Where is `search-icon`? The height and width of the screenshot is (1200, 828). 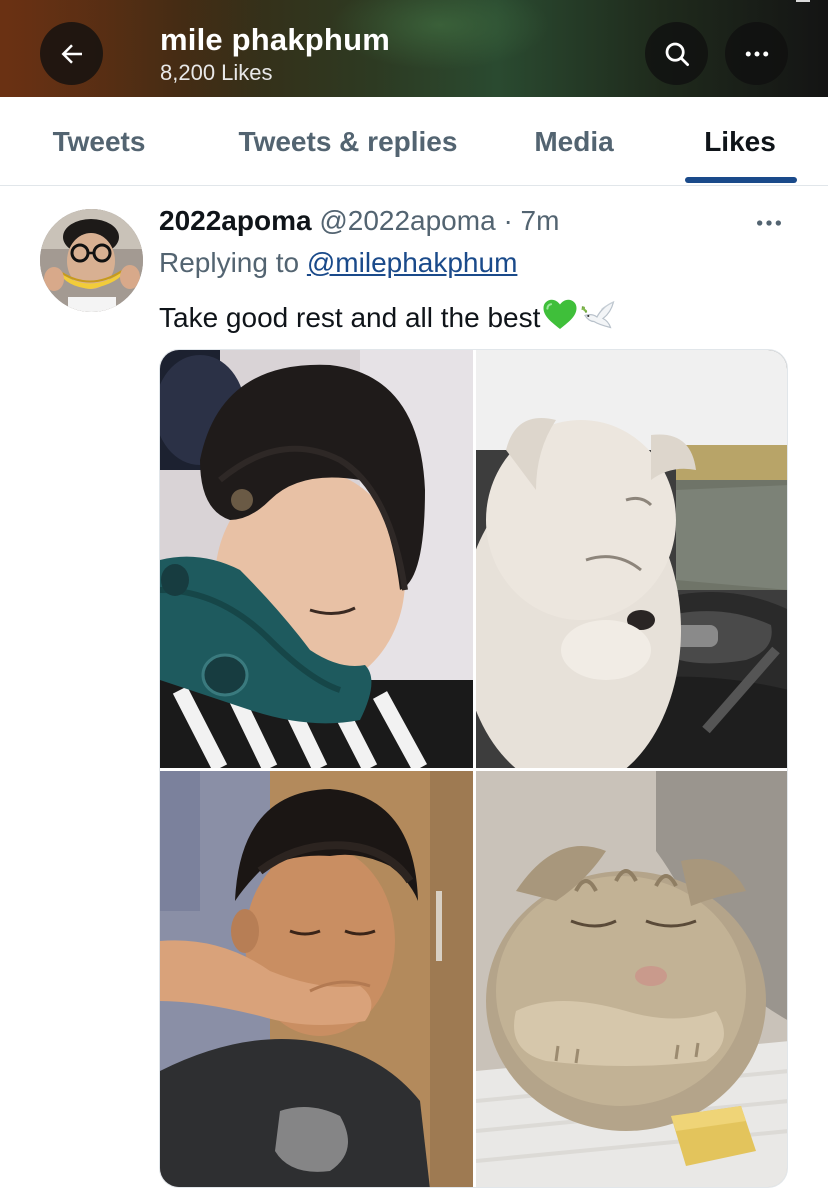
search-icon is located at coordinates (677, 54).